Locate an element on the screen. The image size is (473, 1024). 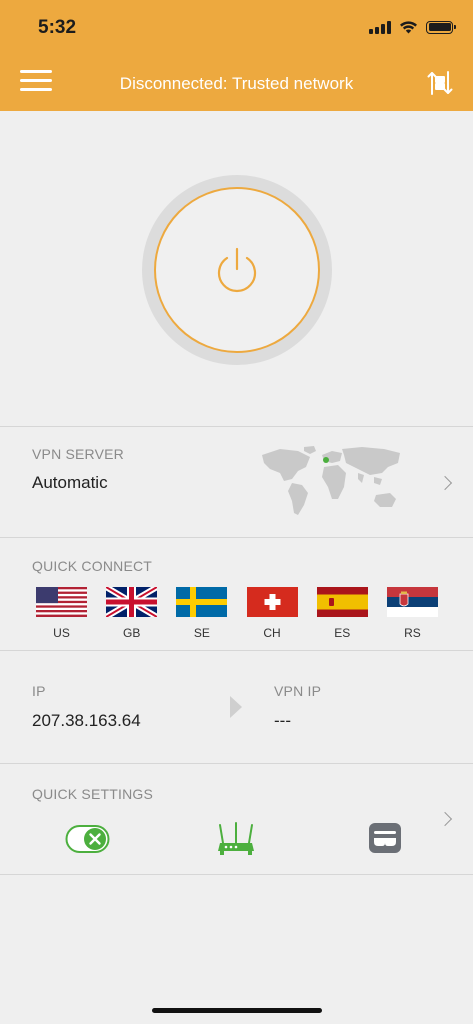
quick-connect-gb: GB is located at coordinates (132, 613).